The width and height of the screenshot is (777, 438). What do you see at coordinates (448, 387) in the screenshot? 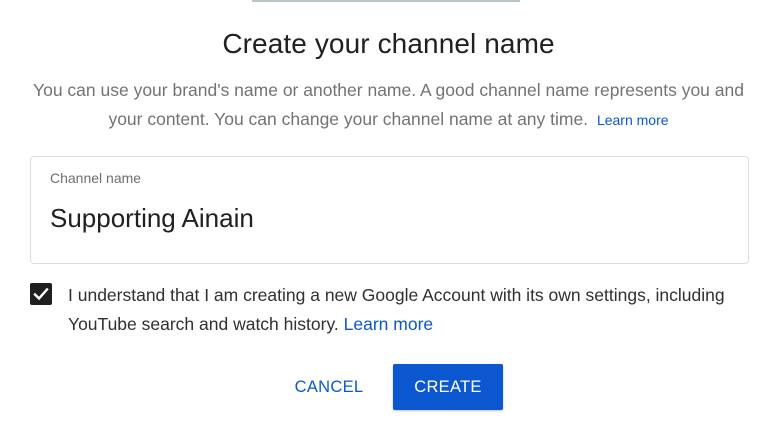
I see `create-button: CREATE` at bounding box center [448, 387].